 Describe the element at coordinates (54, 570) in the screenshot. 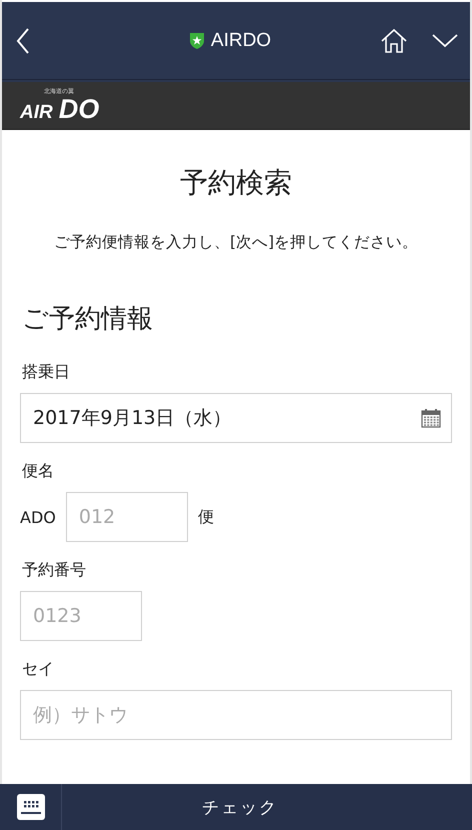

I see `field-label: 予約番号` at that location.